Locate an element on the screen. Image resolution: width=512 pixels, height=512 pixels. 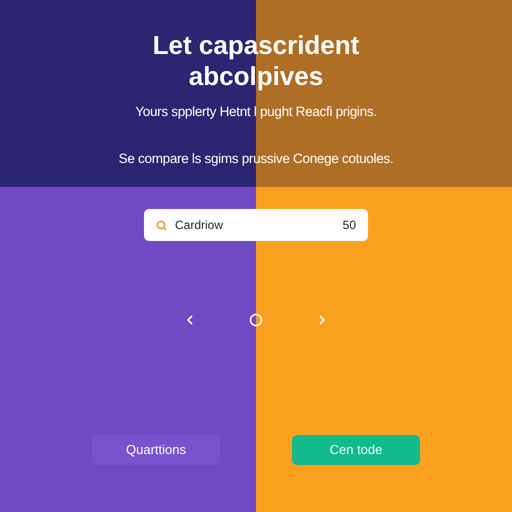
page-indicator-icon is located at coordinates (256, 320).